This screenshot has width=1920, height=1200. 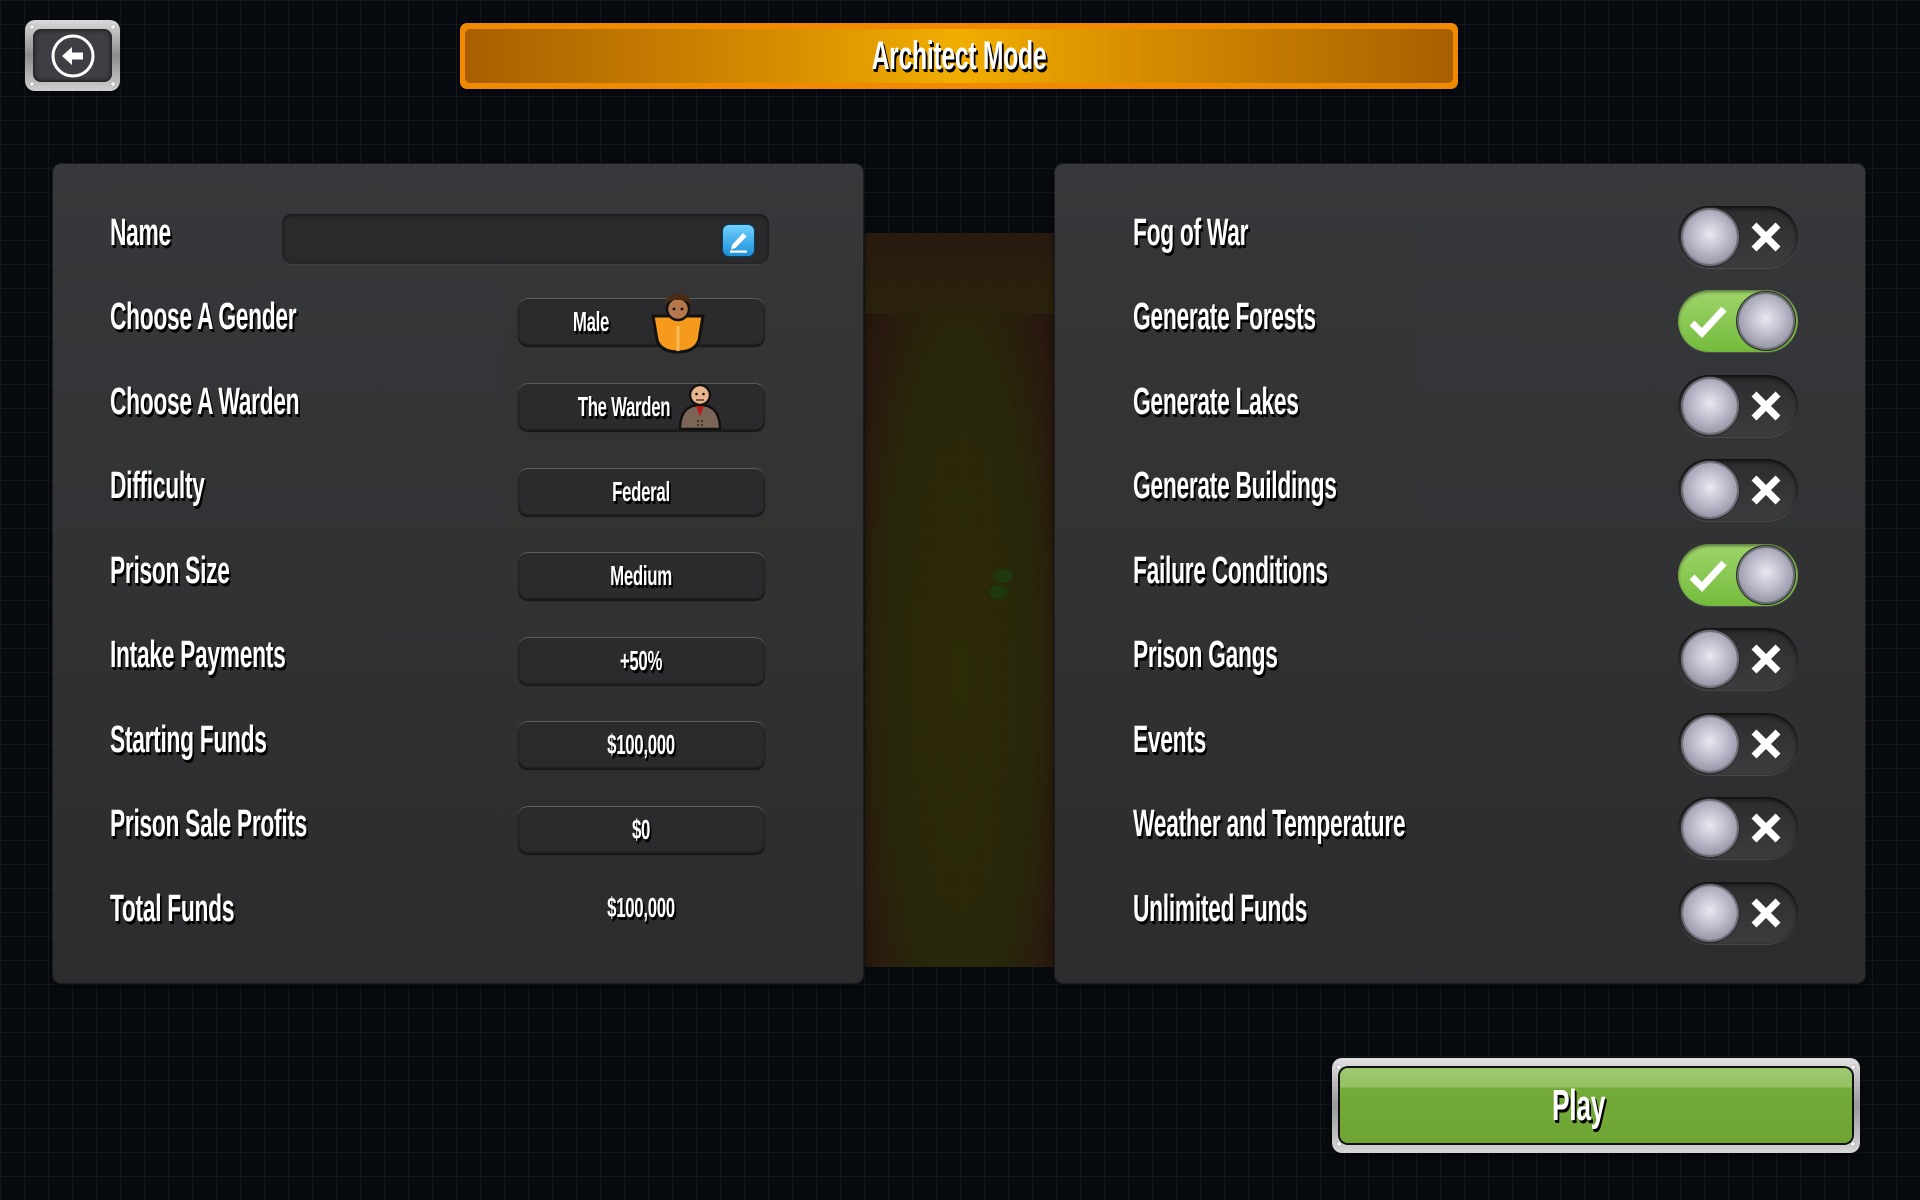 I want to click on warden-value: The Warden, so click(x=624, y=406).